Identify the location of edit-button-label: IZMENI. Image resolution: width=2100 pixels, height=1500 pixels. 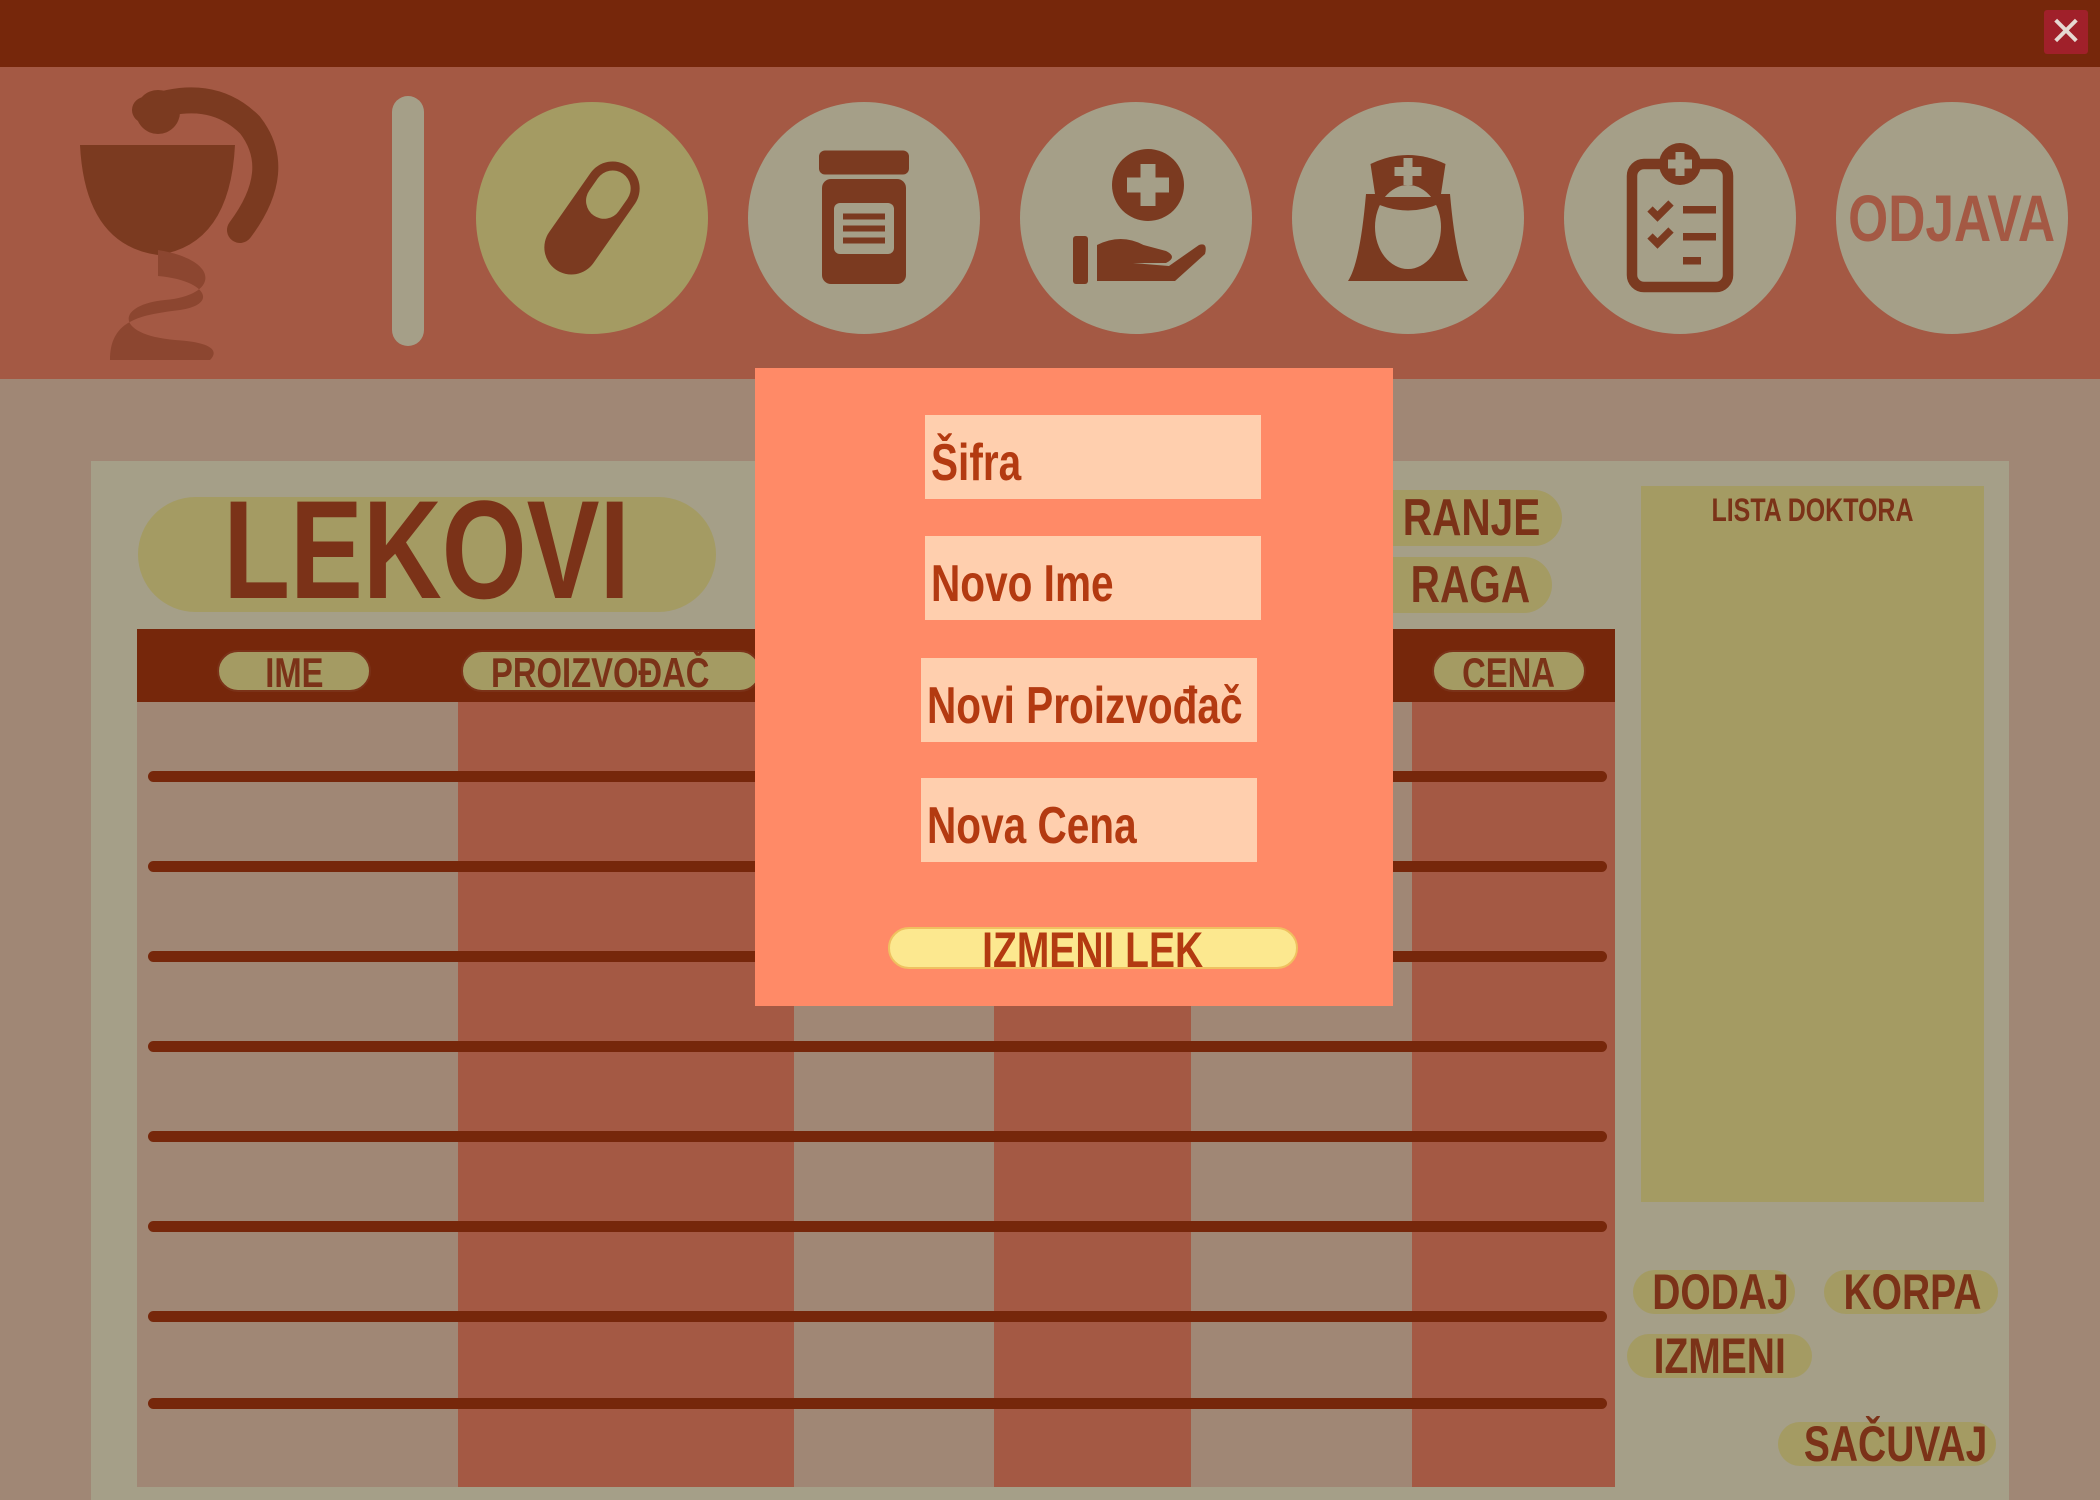
(1719, 1356).